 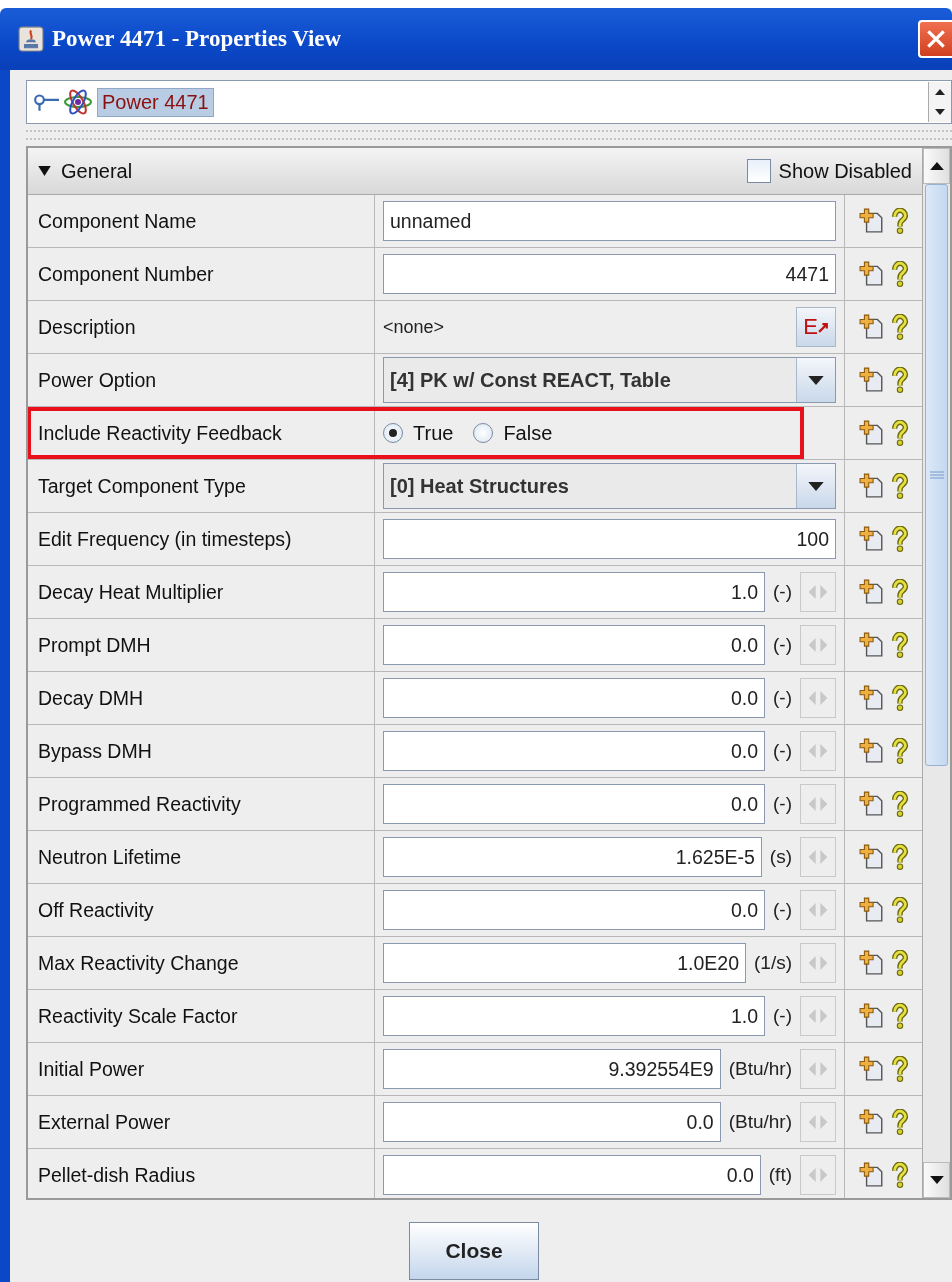 I want to click on dropdown: [0] Heat Structures, so click(x=609, y=486).